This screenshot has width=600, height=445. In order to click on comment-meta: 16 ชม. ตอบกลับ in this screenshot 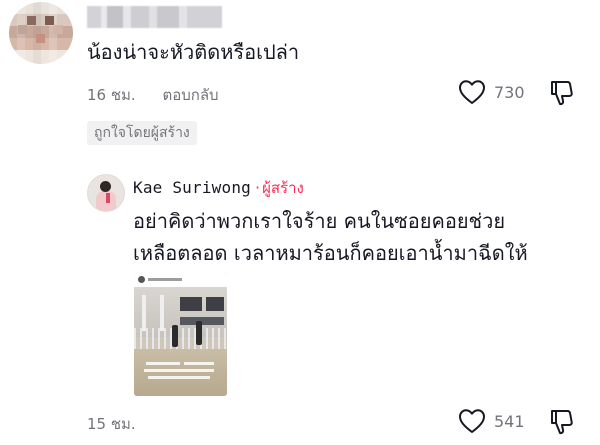, I will do `click(153, 95)`.